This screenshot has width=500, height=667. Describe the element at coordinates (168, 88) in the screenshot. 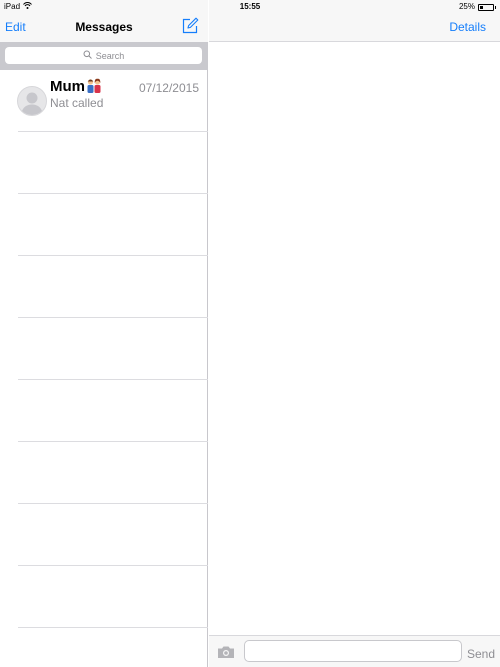

I see `message-date: 07/12/2015` at that location.